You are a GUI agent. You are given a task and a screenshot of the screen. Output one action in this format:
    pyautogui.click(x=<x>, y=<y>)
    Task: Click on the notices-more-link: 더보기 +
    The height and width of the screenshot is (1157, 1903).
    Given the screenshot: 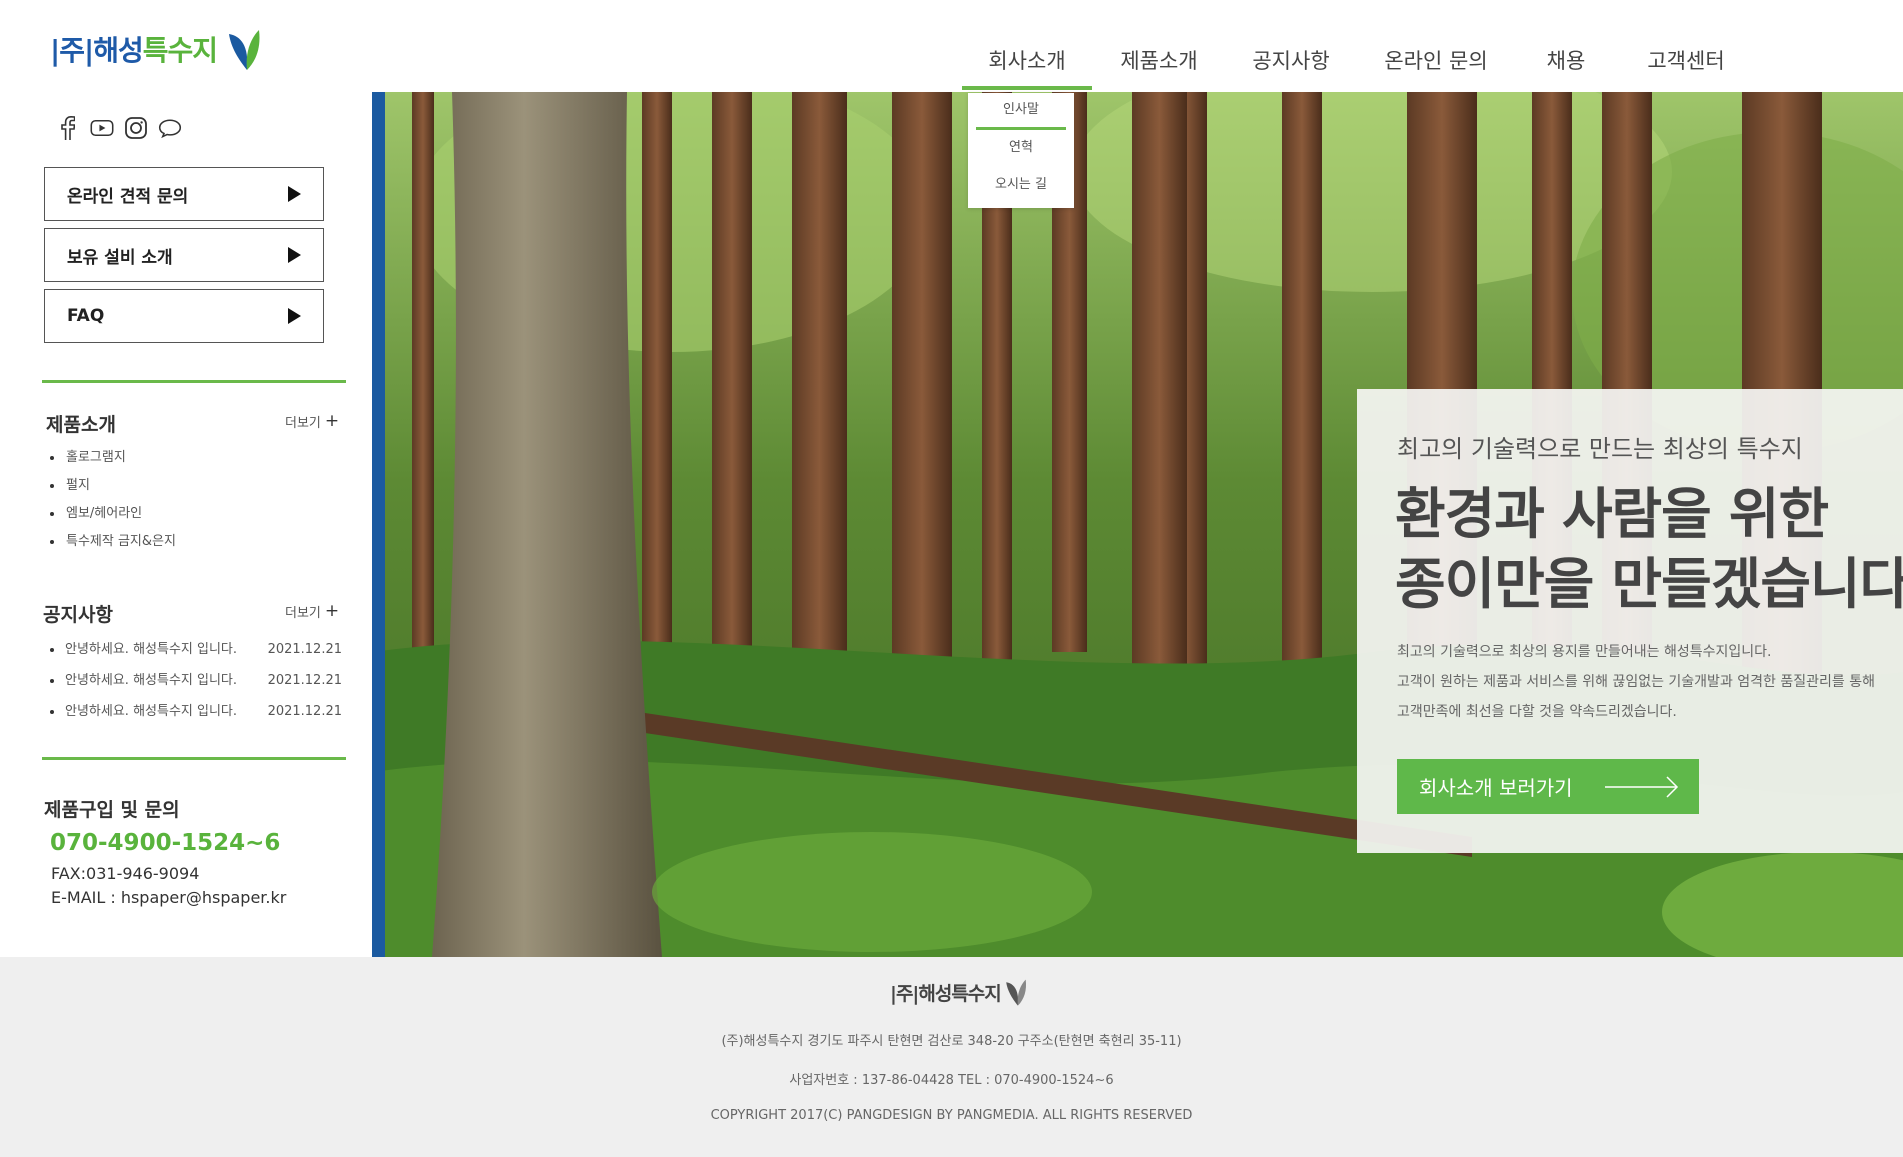 What is the action you would take?
    pyautogui.click(x=312, y=611)
    